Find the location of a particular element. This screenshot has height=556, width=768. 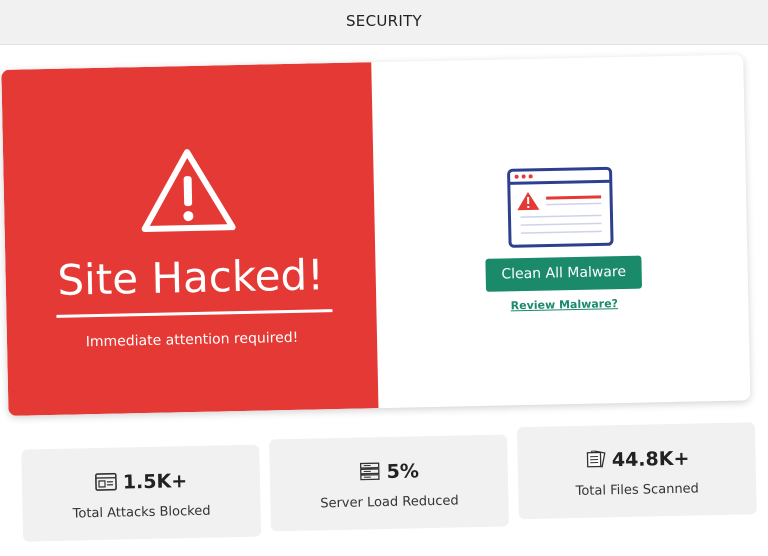

stat-label: Total Attacks Blocked is located at coordinates (141, 513).